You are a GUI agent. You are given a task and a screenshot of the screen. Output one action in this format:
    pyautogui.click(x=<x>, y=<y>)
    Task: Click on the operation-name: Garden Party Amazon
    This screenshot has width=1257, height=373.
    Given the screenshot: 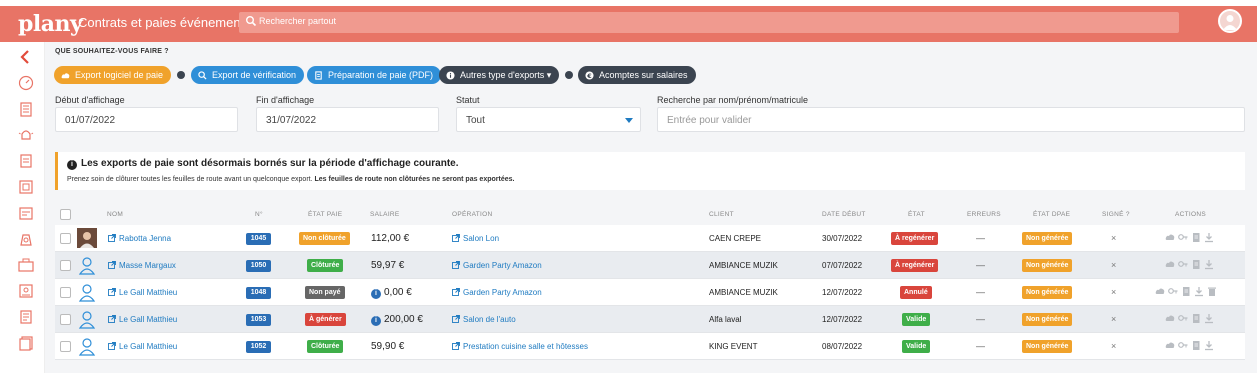 What is the action you would take?
    pyautogui.click(x=502, y=292)
    